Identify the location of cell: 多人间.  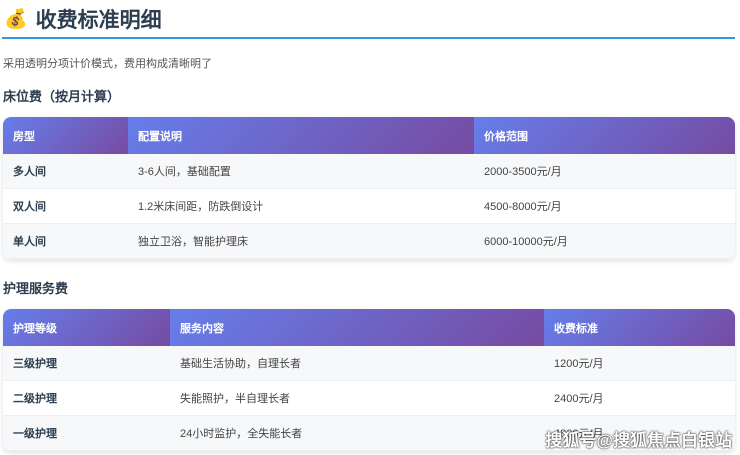
(65, 171).